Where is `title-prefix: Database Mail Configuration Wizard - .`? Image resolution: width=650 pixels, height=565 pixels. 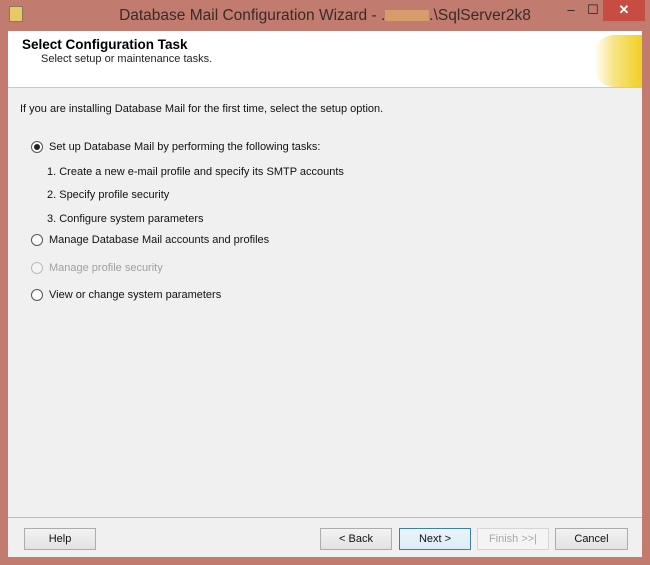 title-prefix: Database Mail Configuration Wizard - . is located at coordinates (252, 15).